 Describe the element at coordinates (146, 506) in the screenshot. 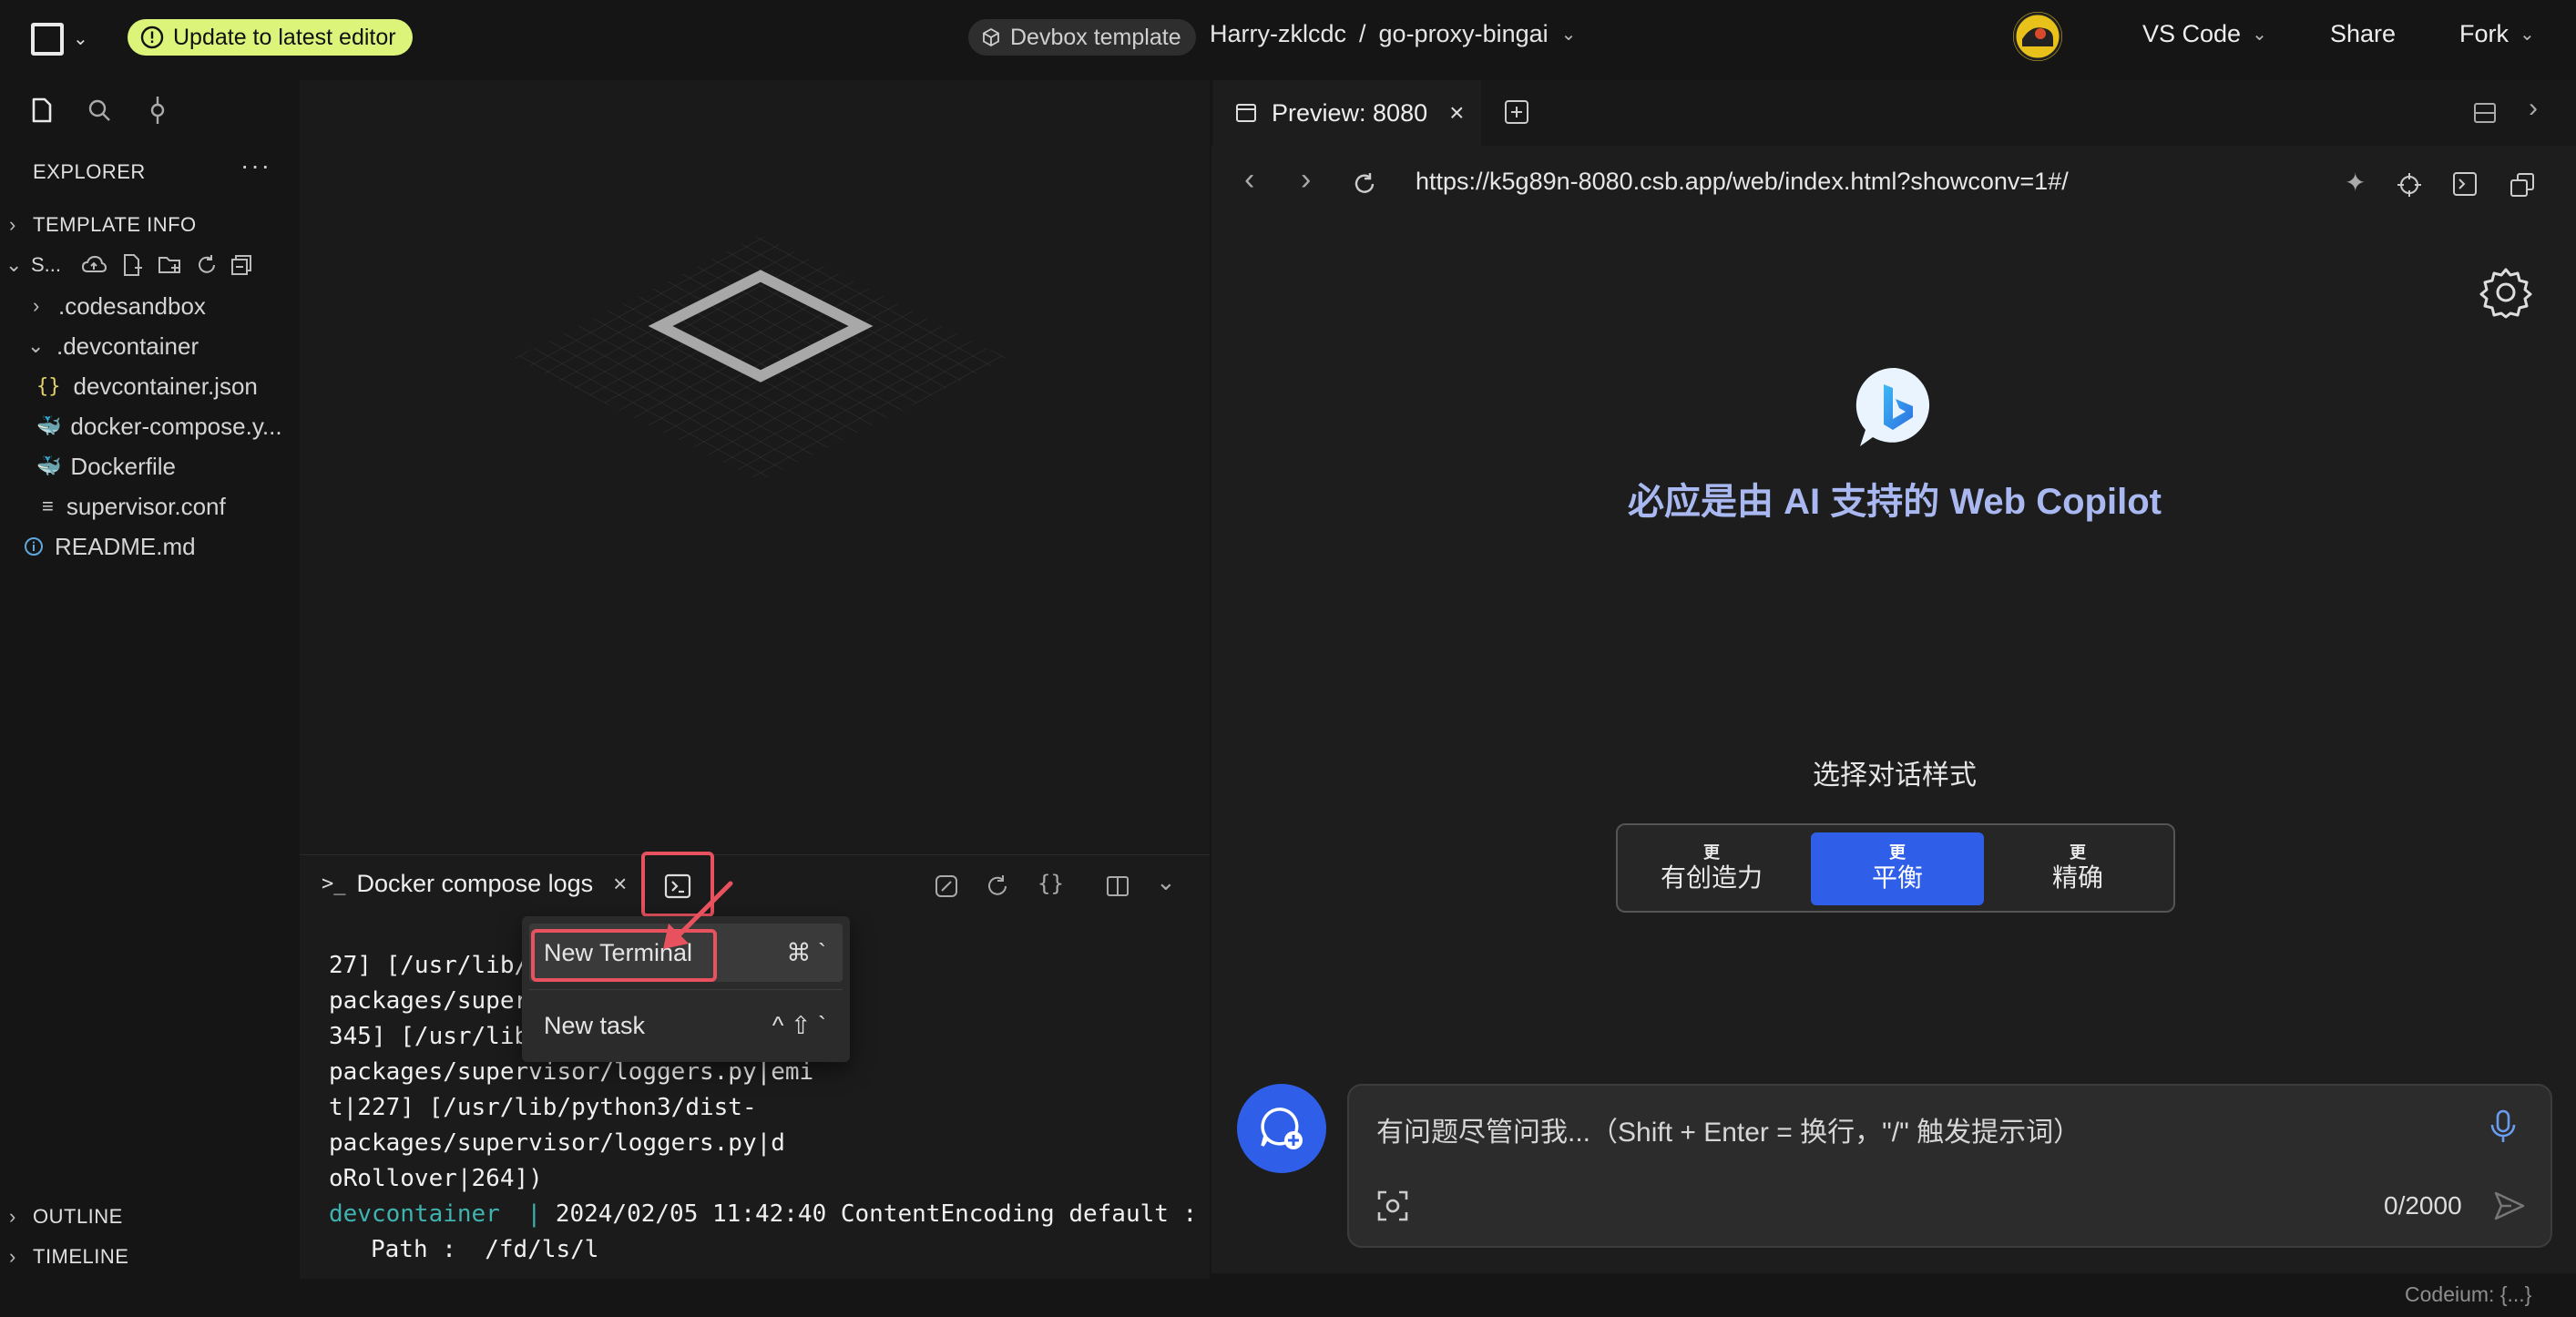

I see `tree-item-label: supervisor.conf` at that location.